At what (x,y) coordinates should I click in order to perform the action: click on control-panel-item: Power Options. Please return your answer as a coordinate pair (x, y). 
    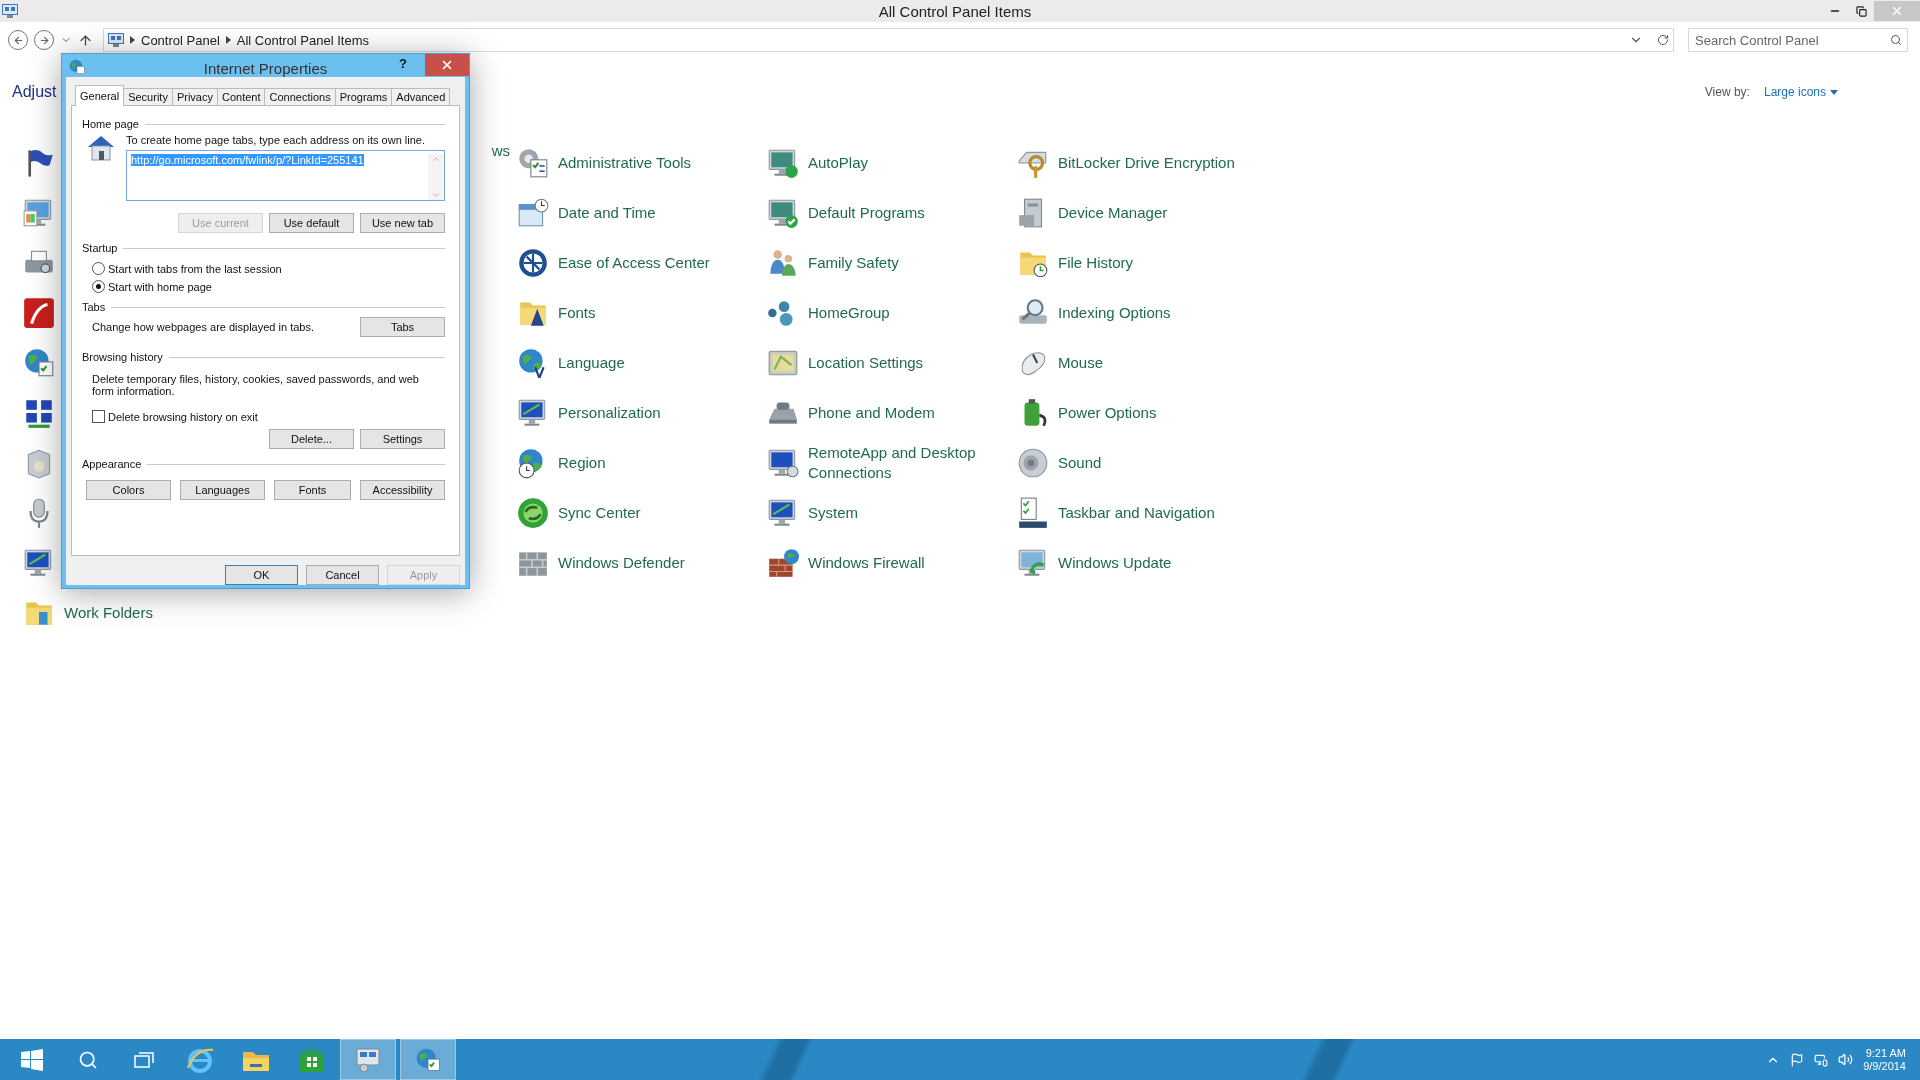
    Looking at the image, I should click on (1181, 413).